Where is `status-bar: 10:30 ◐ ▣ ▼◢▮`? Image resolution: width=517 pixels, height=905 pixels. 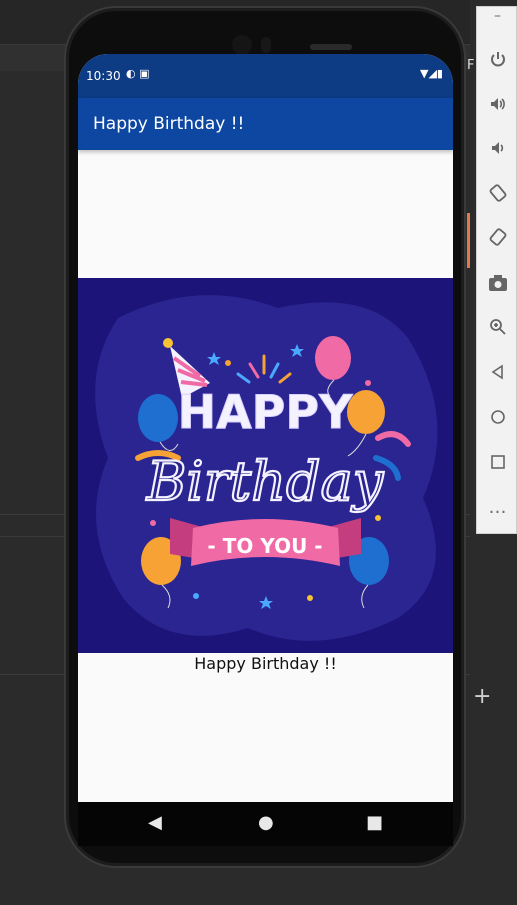 status-bar: 10:30 ◐ ▣ ▼◢▮ is located at coordinates (265, 76).